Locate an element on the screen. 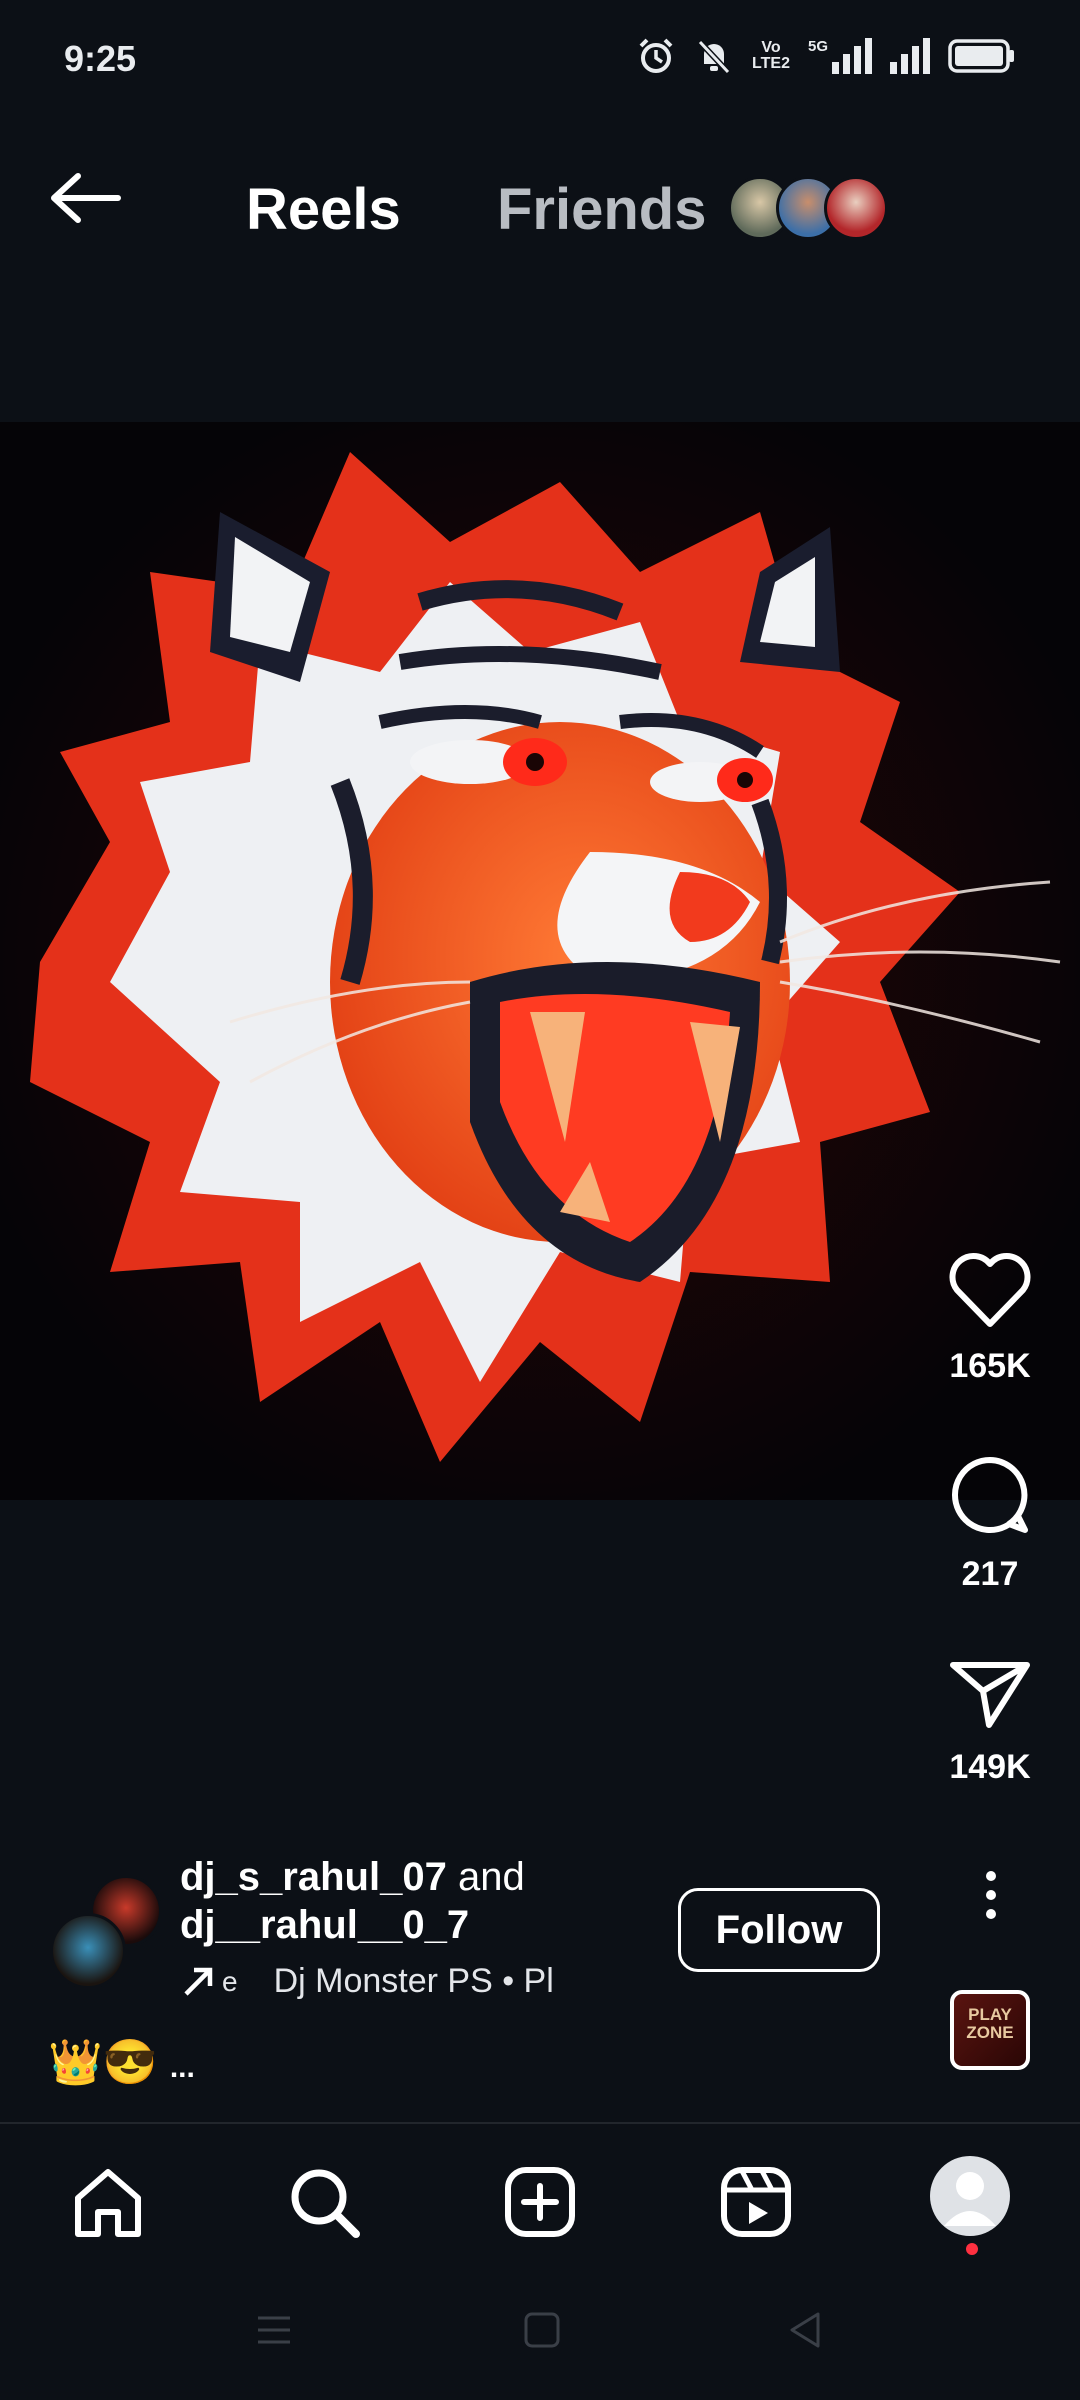 Image resolution: width=1080 pixels, height=2400 pixels. notification-dot is located at coordinates (972, 2249).